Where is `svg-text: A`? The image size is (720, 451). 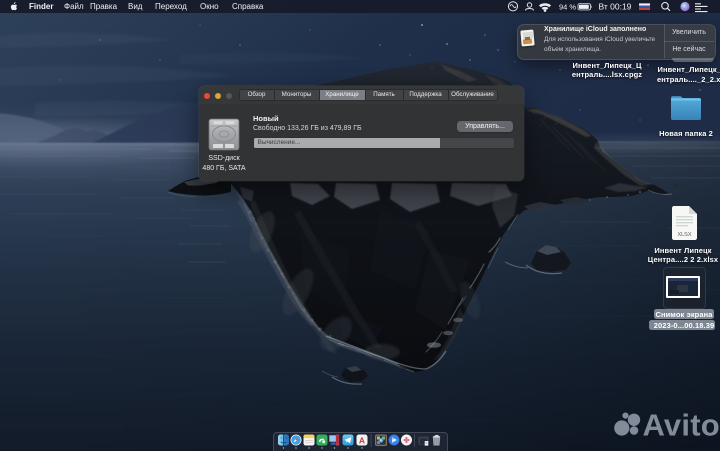
svg-text: A is located at coordinates (362, 441).